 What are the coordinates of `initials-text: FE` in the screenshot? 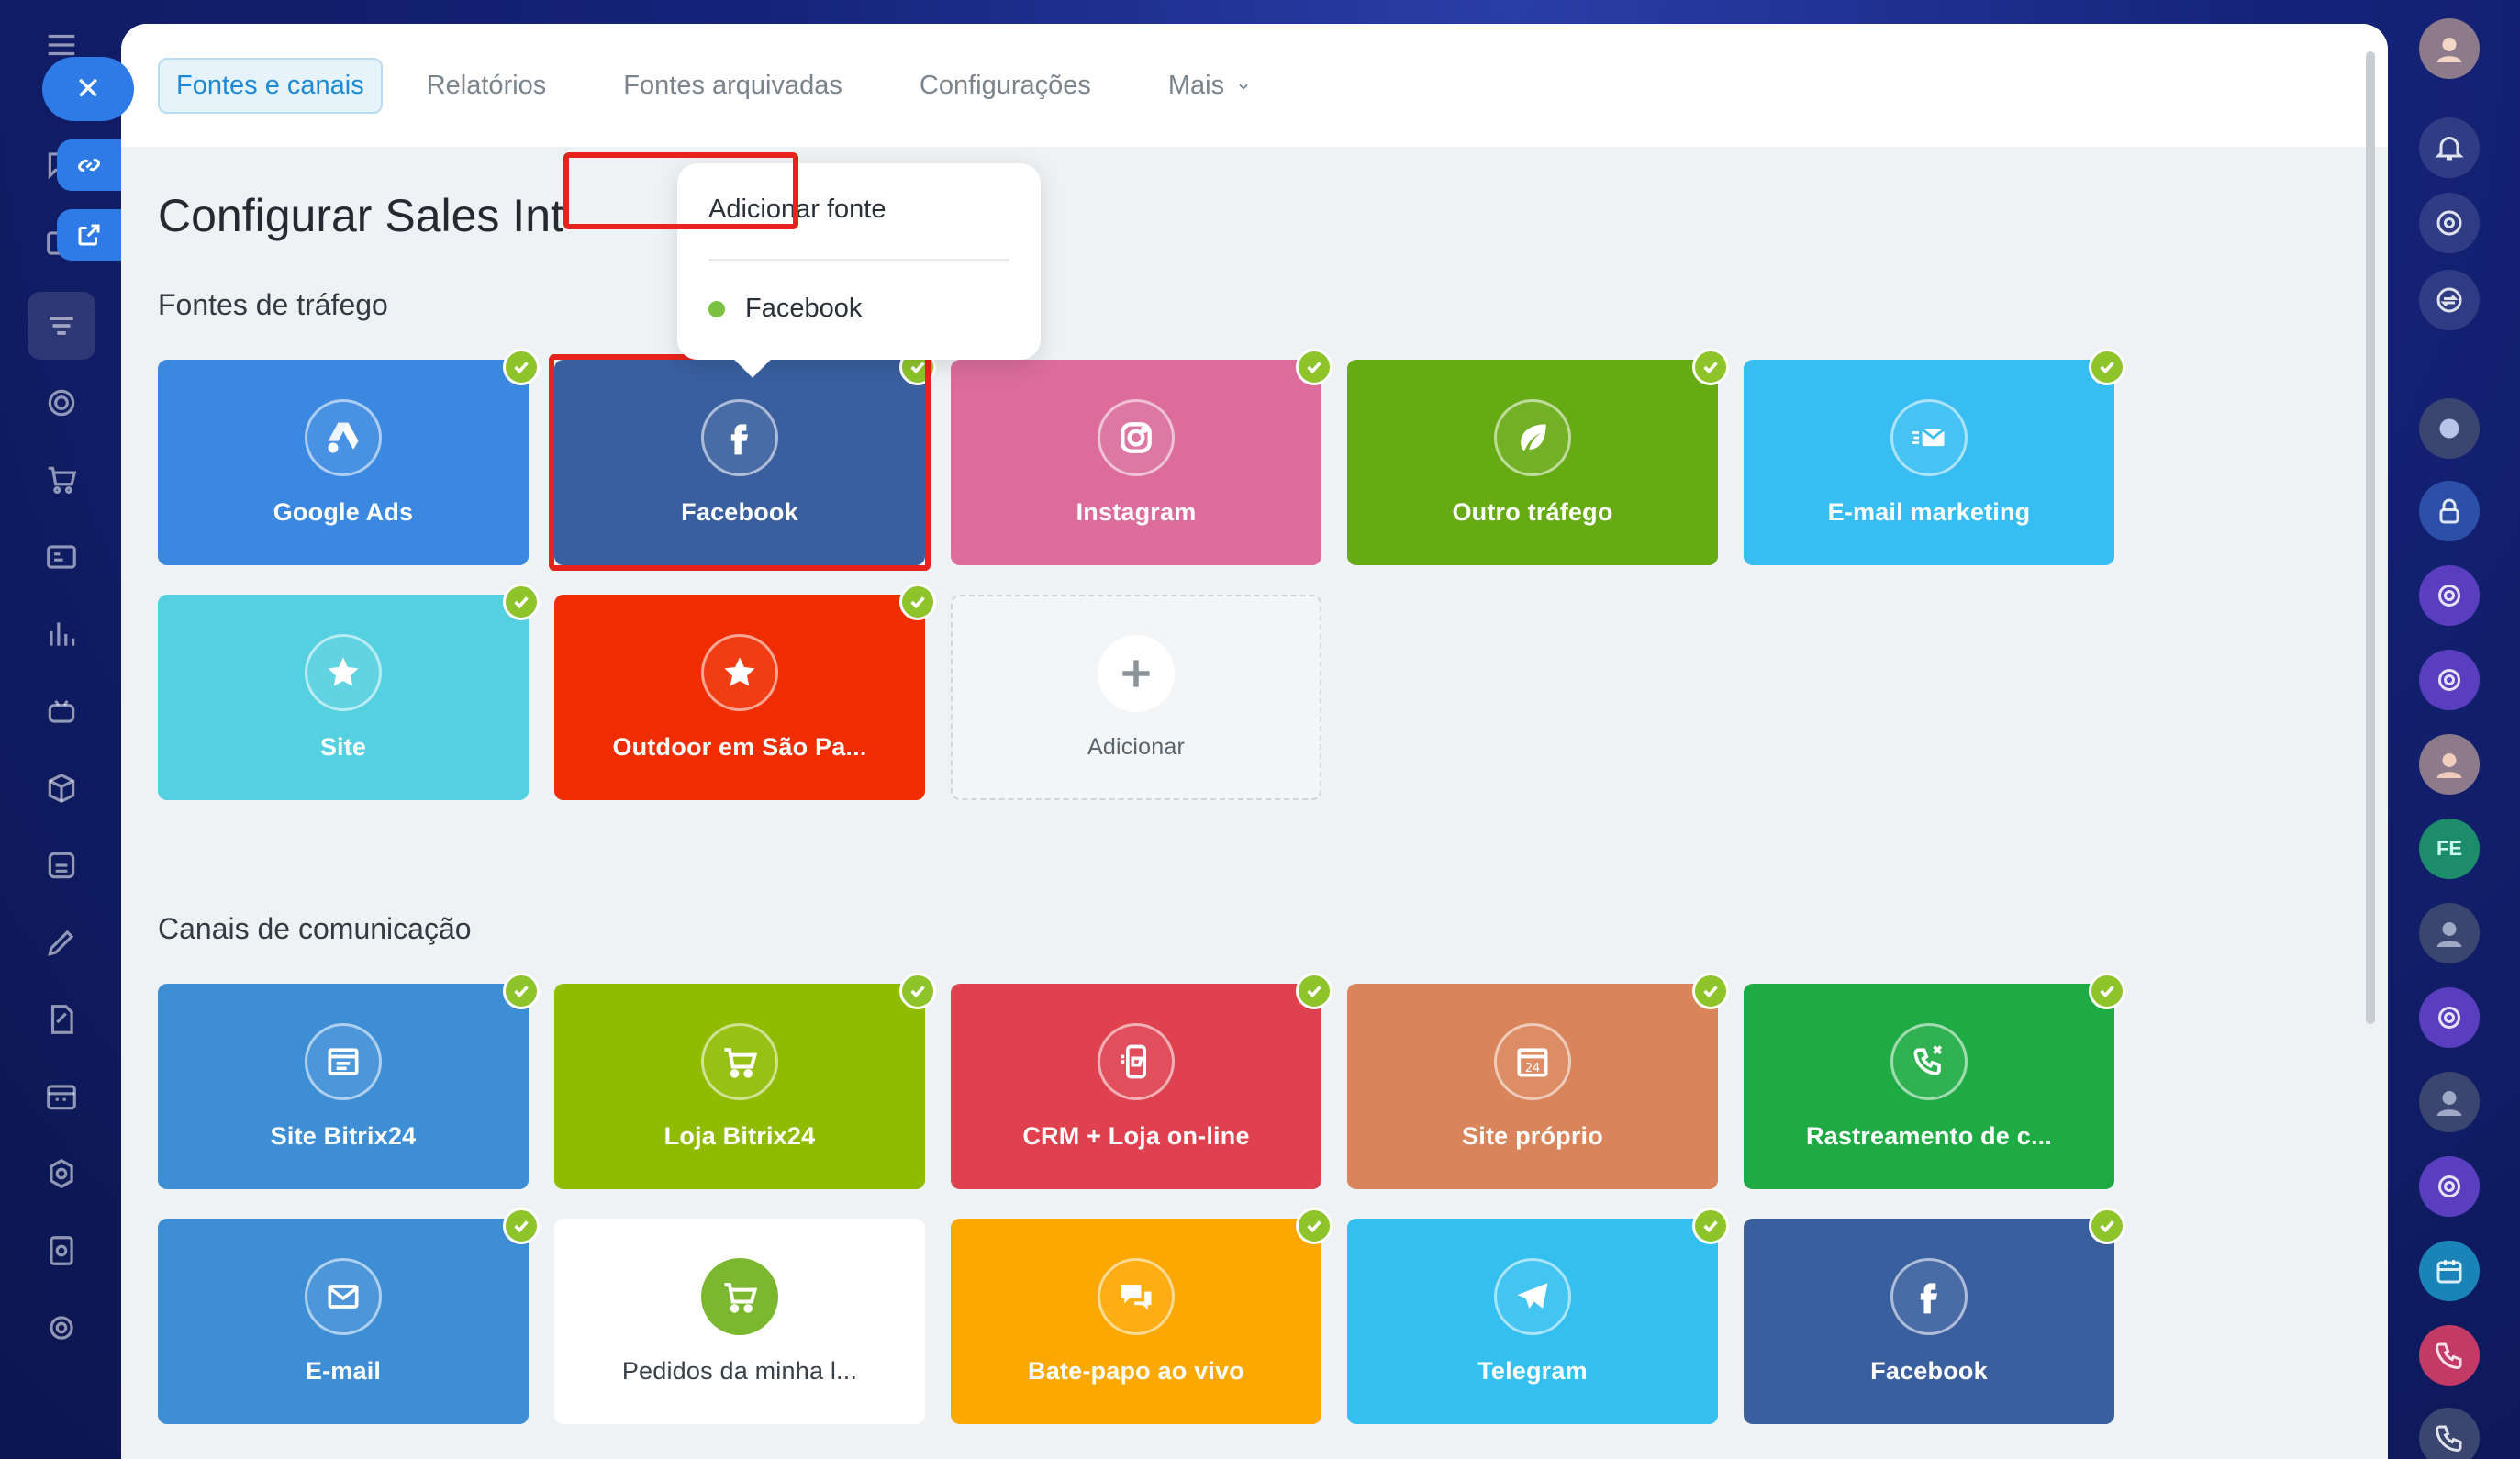 It's located at (2449, 849).